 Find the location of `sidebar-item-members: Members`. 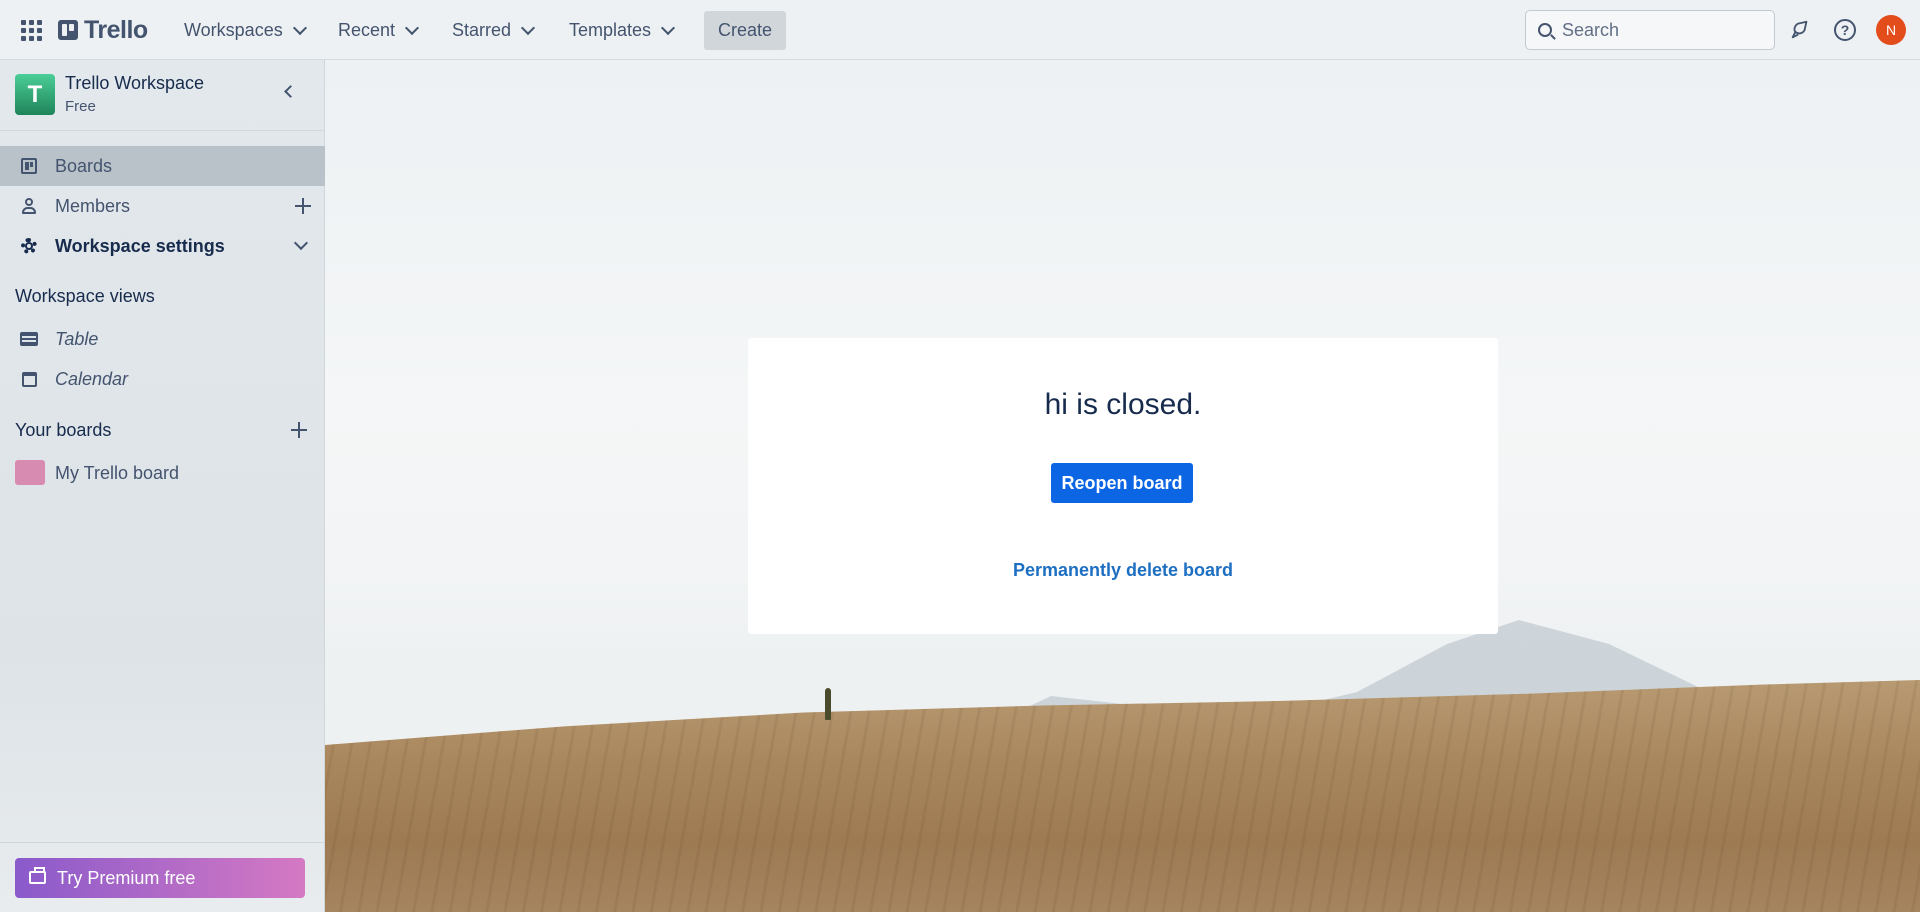

sidebar-item-members: Members is located at coordinates (162, 206).